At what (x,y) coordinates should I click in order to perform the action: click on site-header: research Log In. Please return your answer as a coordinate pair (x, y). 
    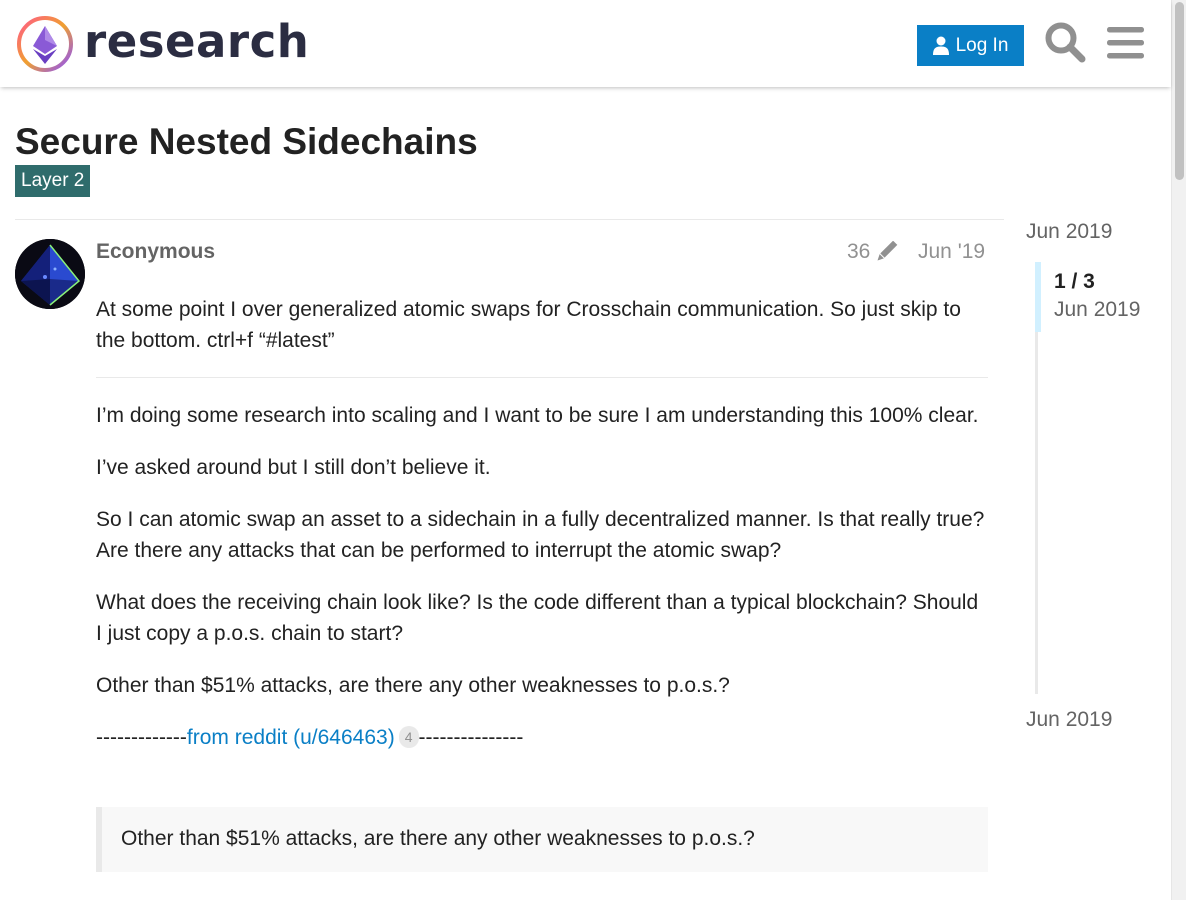
    Looking at the image, I should click on (585, 43).